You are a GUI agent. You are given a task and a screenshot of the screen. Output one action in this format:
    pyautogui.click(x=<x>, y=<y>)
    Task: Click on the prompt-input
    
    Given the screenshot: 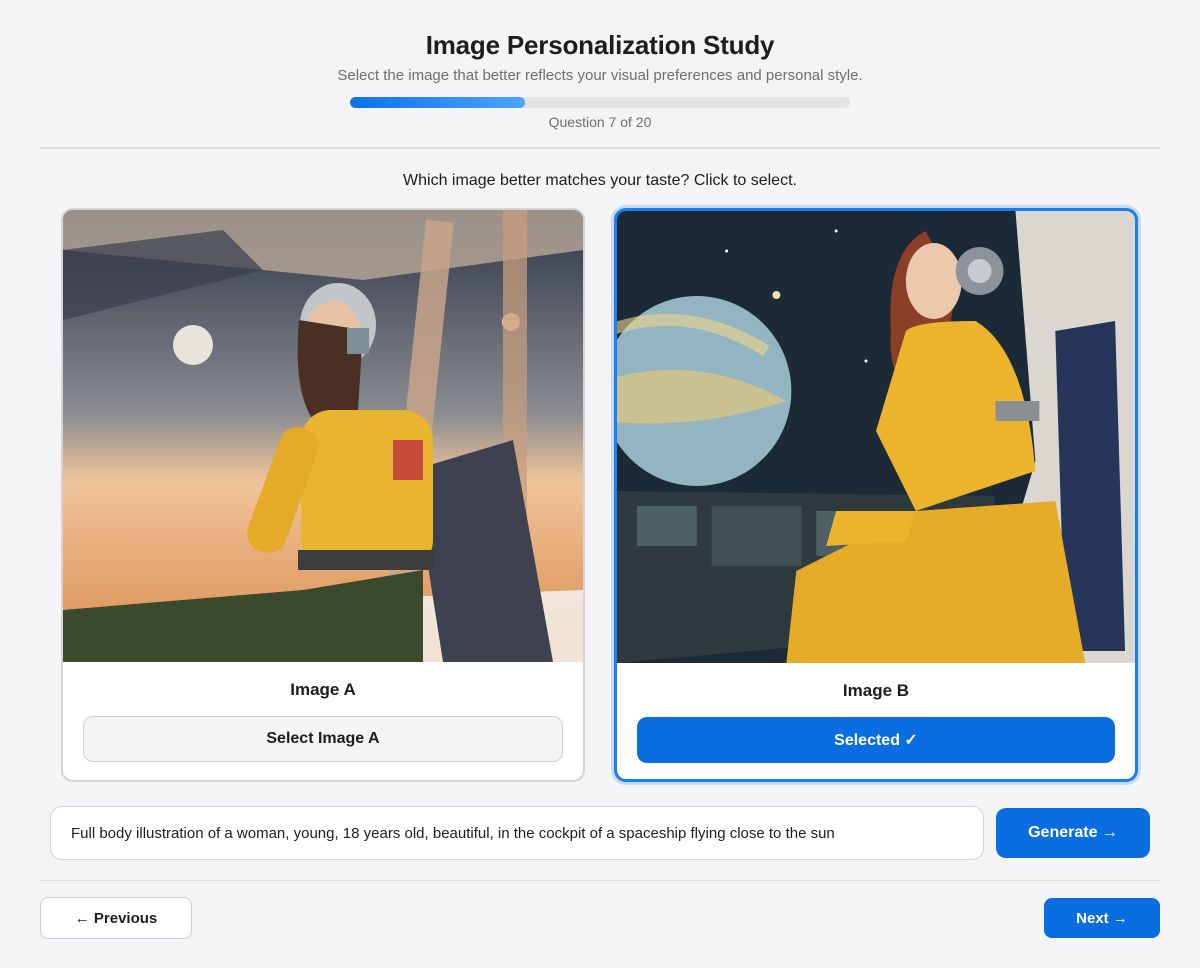 What is the action you would take?
    pyautogui.click(x=517, y=833)
    